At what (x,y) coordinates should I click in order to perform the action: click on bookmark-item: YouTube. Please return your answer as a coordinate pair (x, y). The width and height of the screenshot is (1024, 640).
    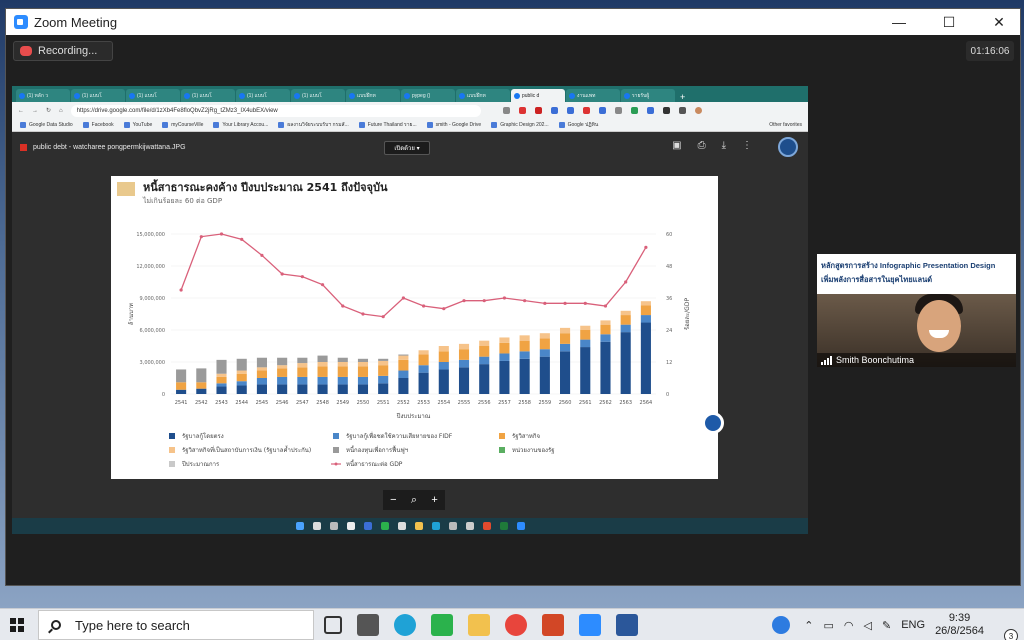
    Looking at the image, I should click on (137, 125).